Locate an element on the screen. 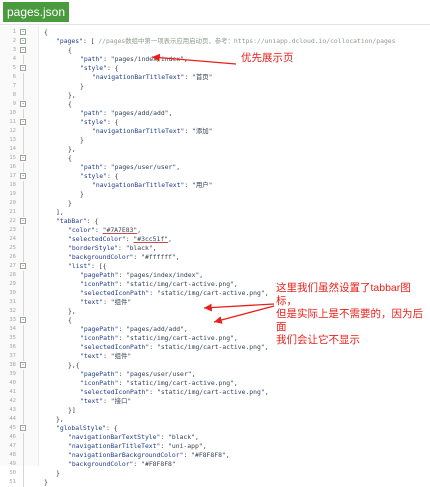  line-number: 25 is located at coordinates (12, 248).